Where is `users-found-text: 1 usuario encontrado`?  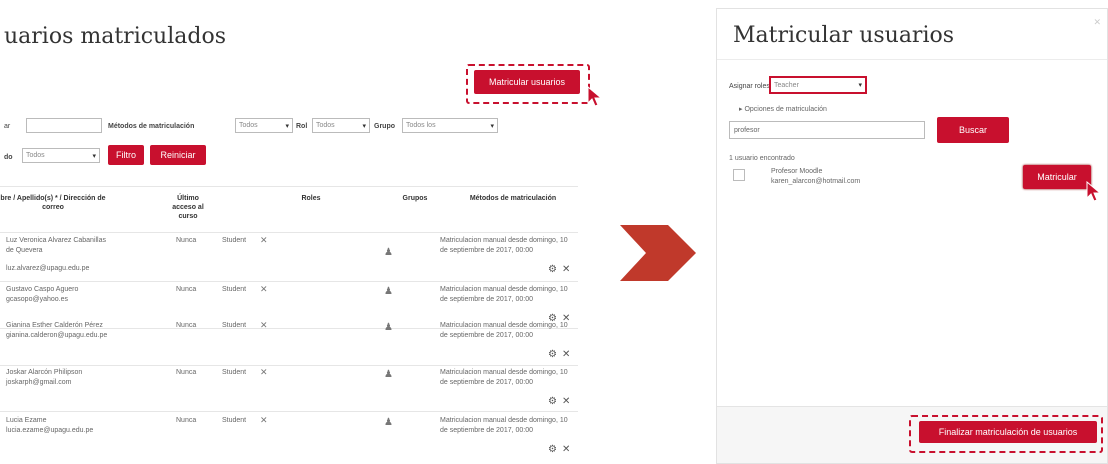 users-found-text: 1 usuario encontrado is located at coordinates (762, 158).